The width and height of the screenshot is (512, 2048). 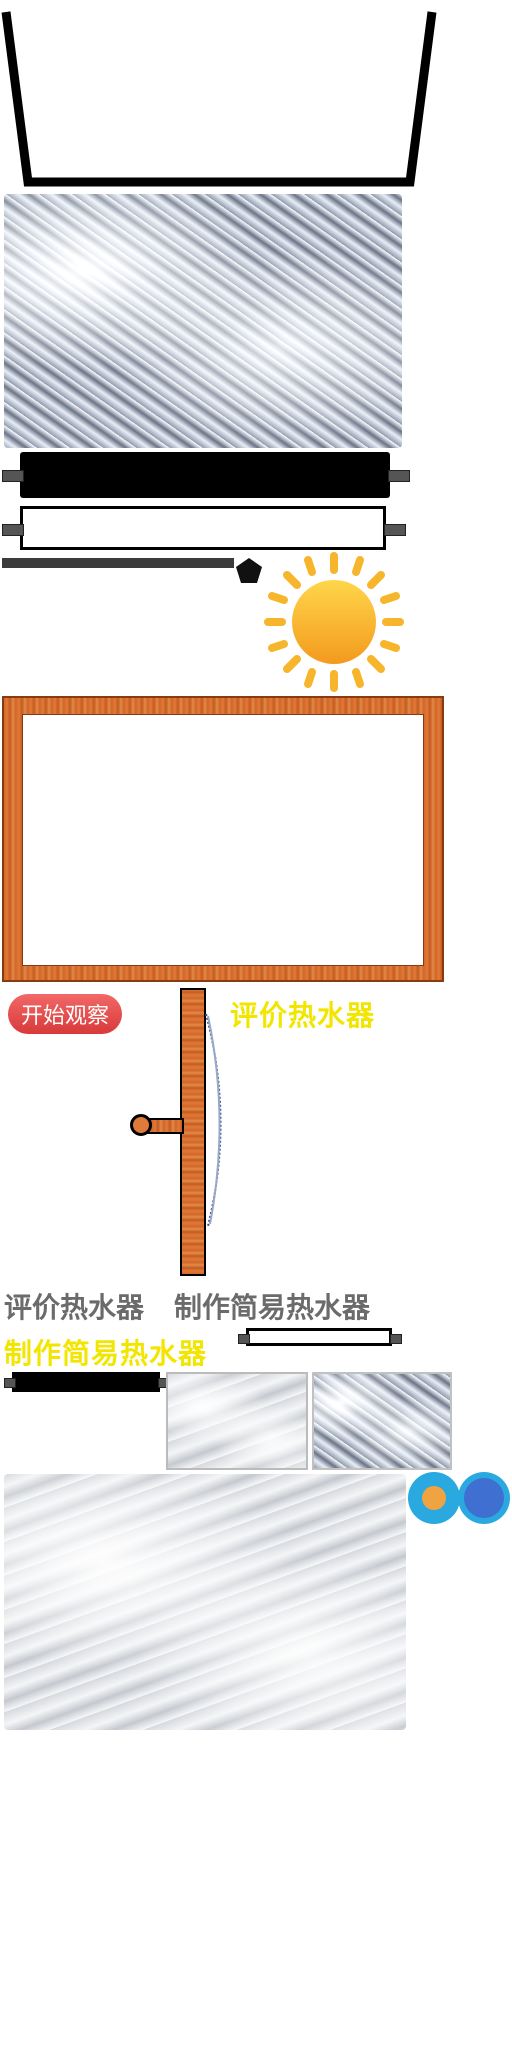 I want to click on white-tube-end-right, so click(x=395, y=530).